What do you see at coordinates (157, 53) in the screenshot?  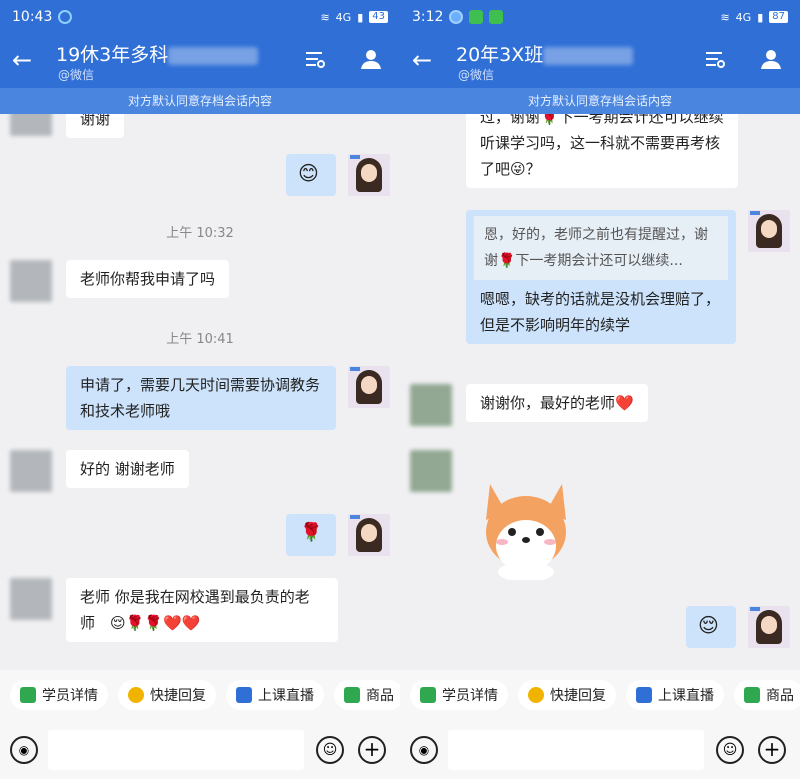 I see `chat-title: 19休3年多科` at bounding box center [157, 53].